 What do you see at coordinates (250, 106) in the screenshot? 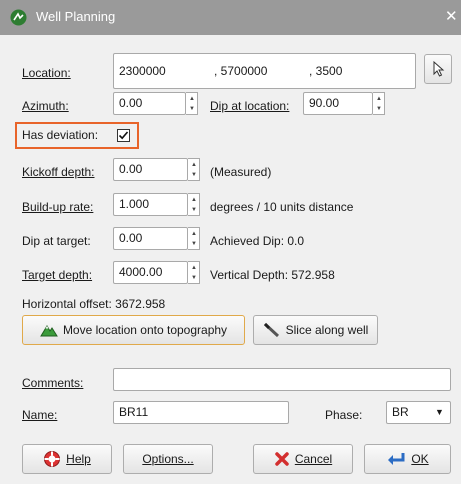
I see `dip-at-location-label: Dip at location:` at bounding box center [250, 106].